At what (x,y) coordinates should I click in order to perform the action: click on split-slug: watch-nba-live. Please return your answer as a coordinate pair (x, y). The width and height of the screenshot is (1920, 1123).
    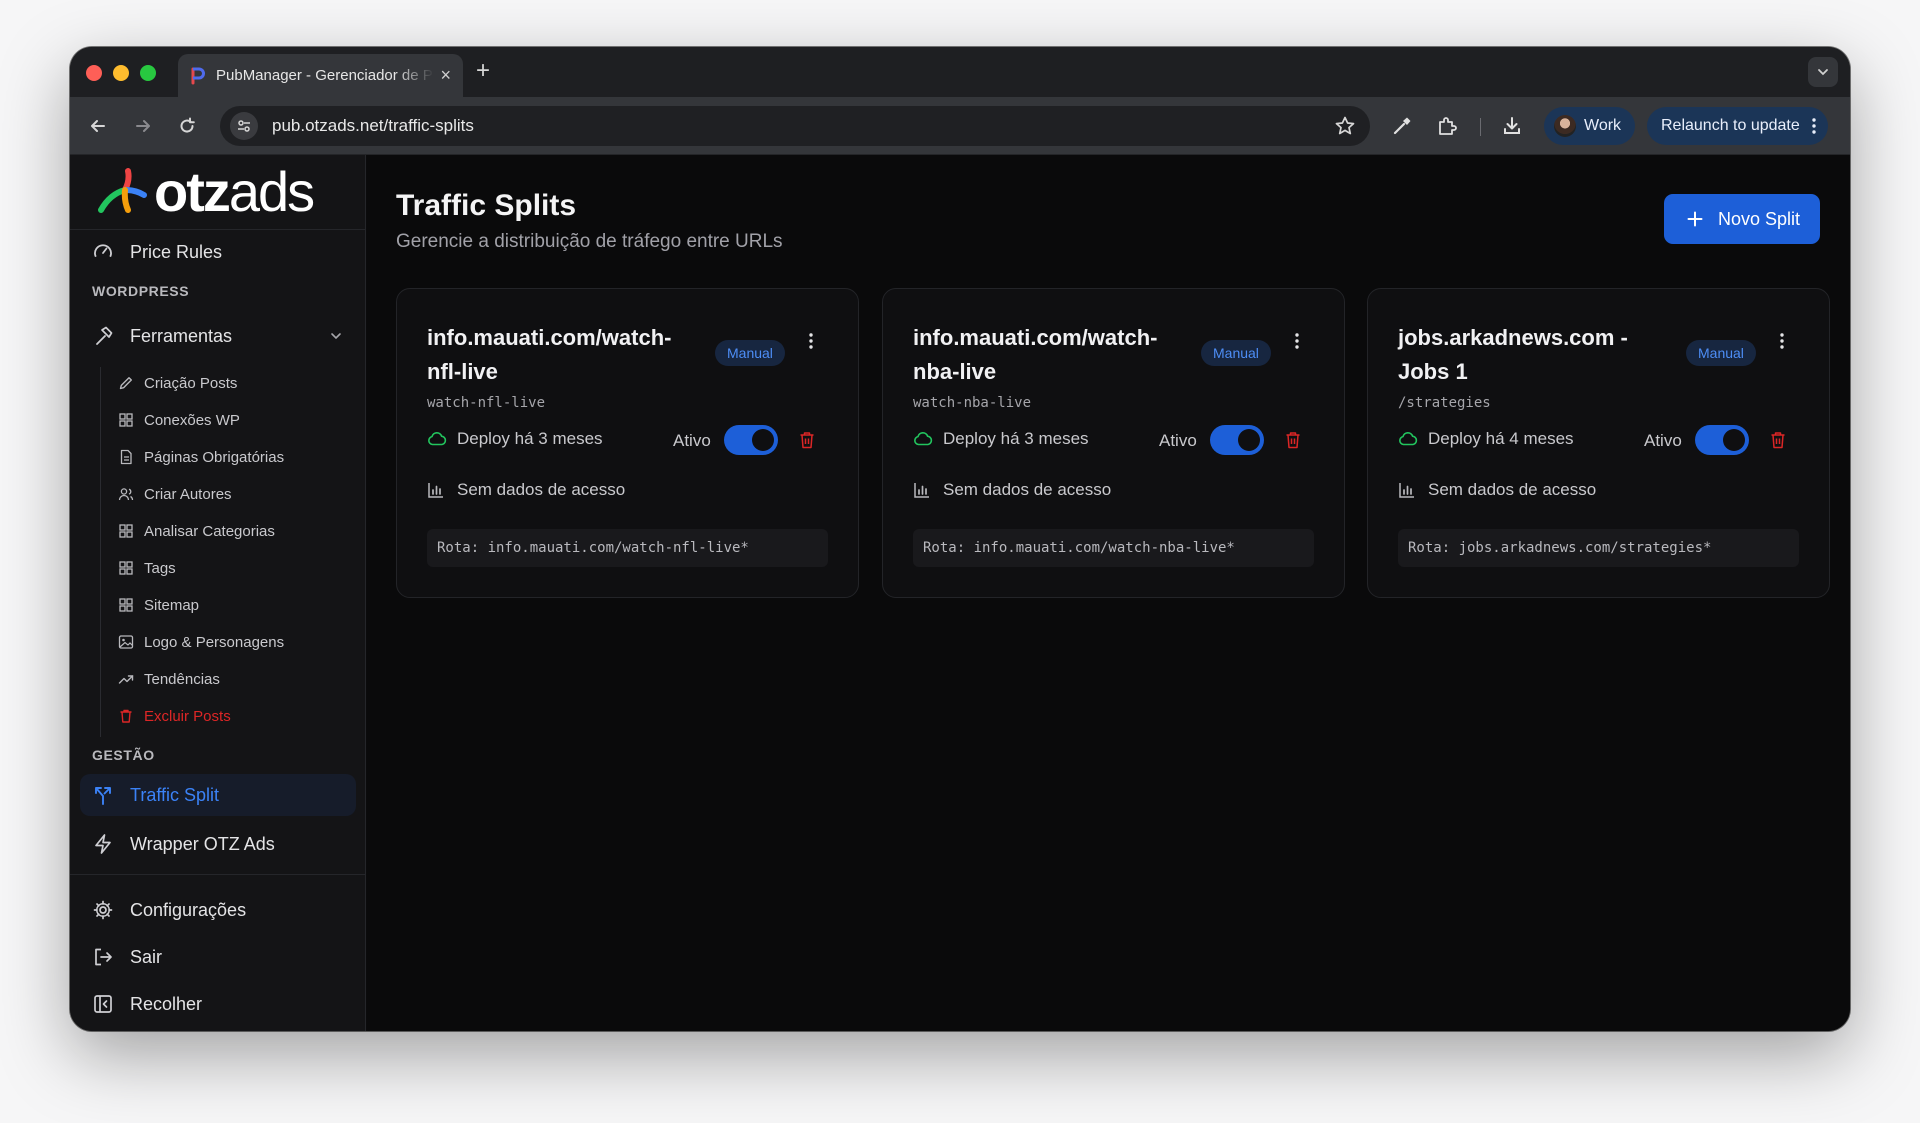
    Looking at the image, I should click on (972, 403).